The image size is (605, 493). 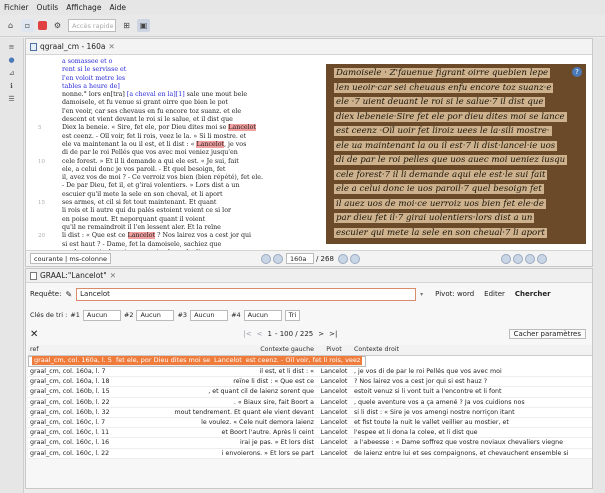 What do you see at coordinates (577, 72) in the screenshot?
I see `zoom-icon: ?` at bounding box center [577, 72].